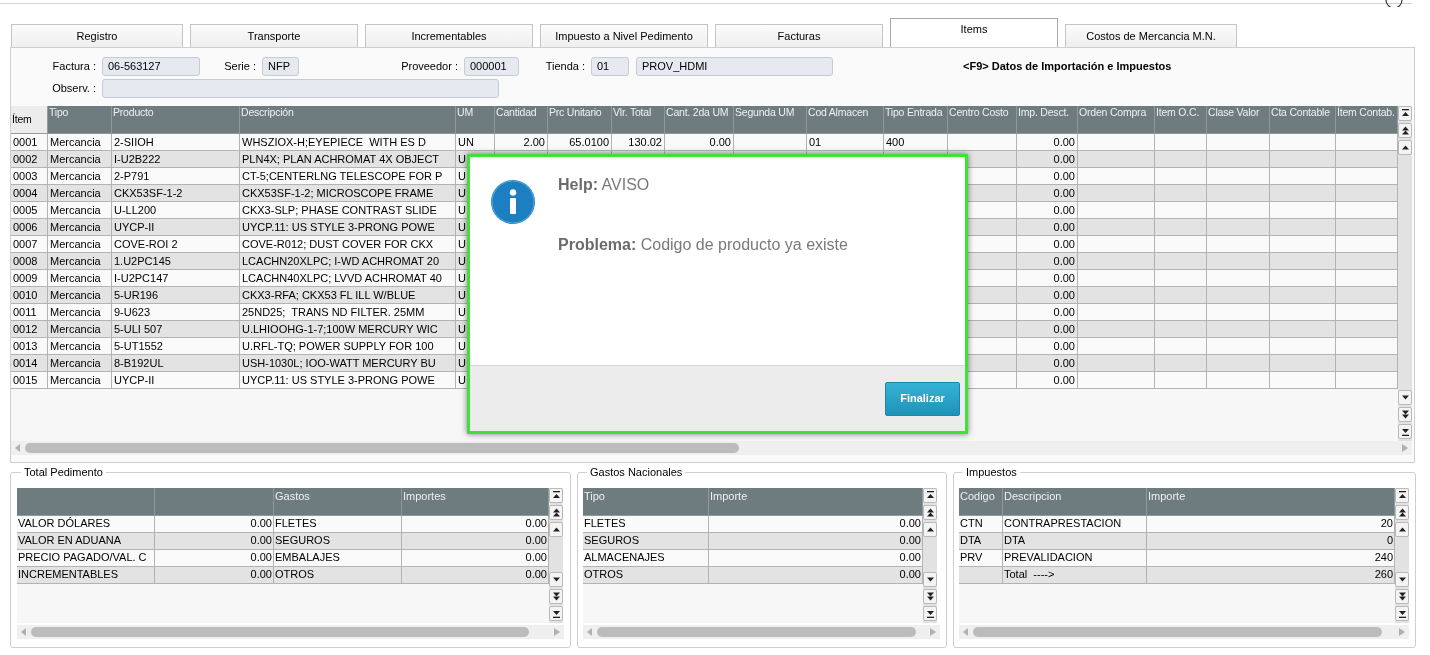 Image resolution: width=1430 pixels, height=655 pixels. What do you see at coordinates (580, 120) in the screenshot?
I see `column-header: Prc Unitario` at bounding box center [580, 120].